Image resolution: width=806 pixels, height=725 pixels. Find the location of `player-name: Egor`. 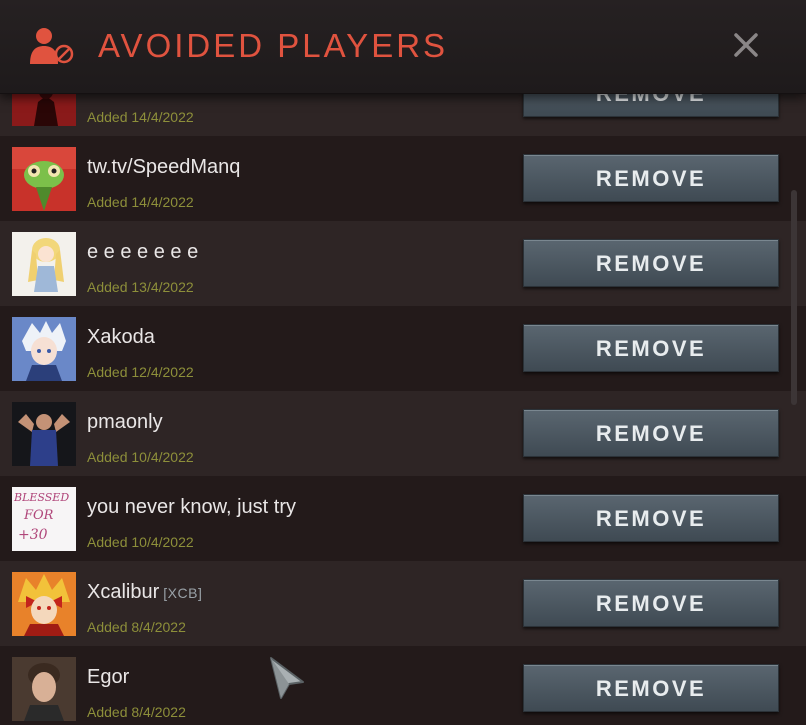

player-name: Egor is located at coordinates (108, 677).